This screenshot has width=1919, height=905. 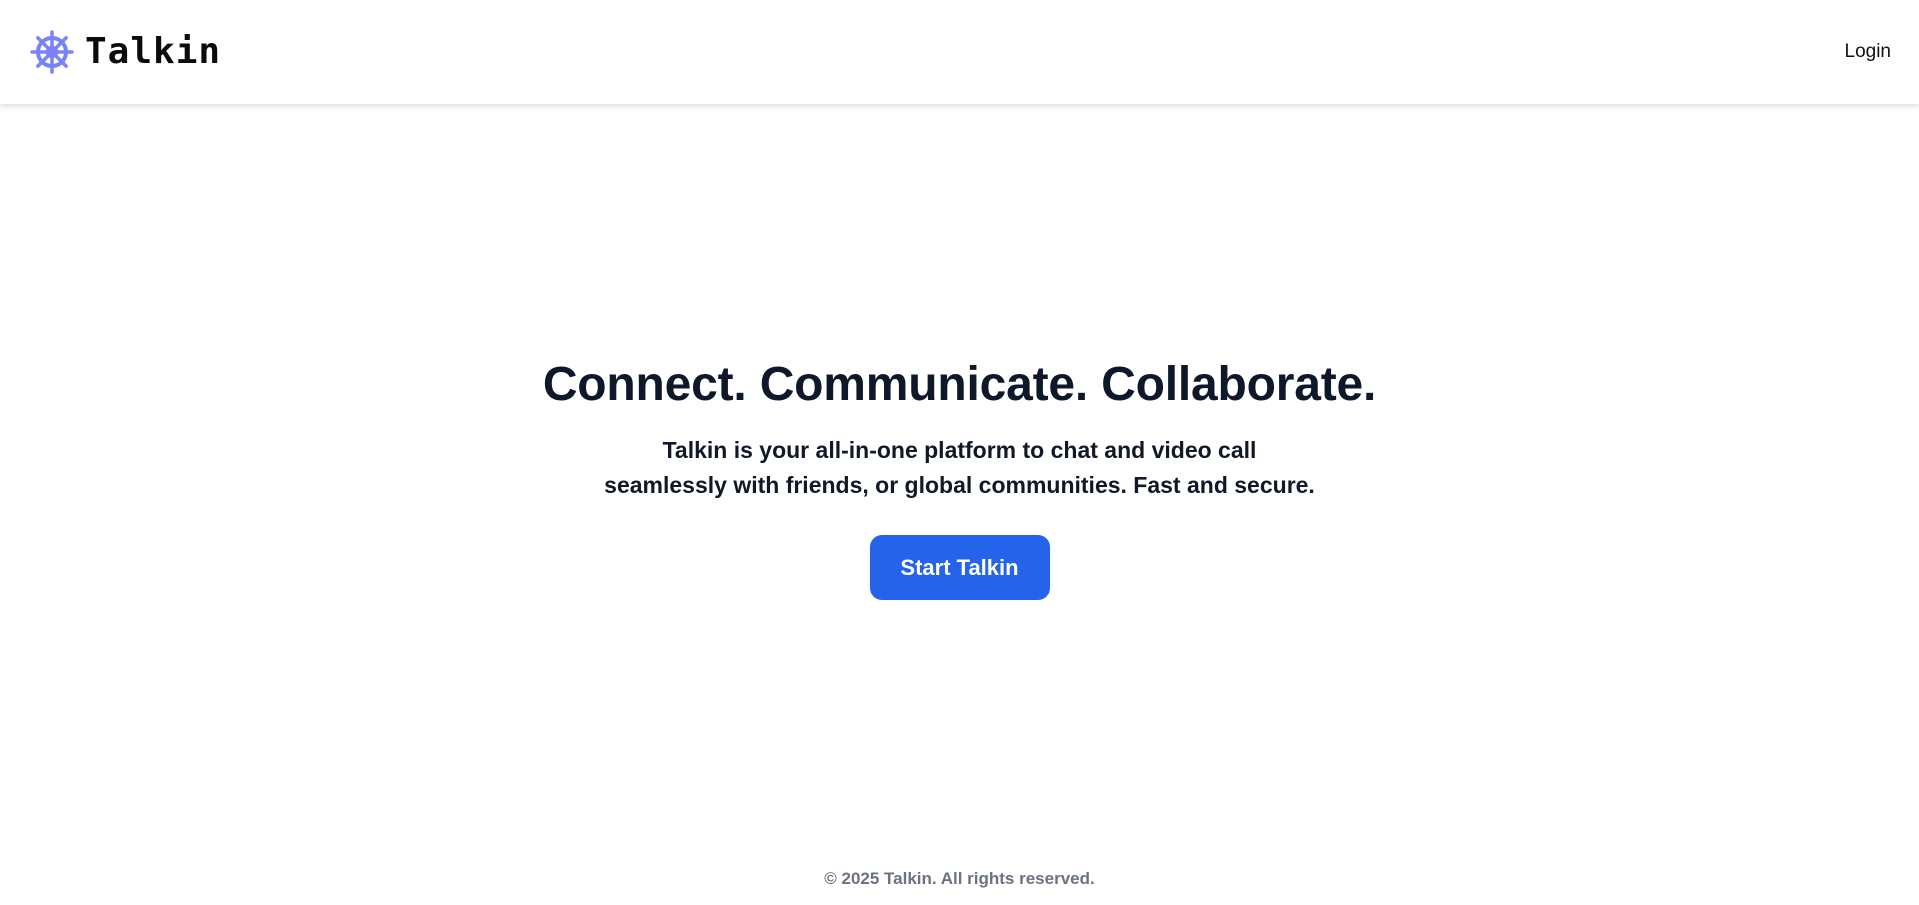 What do you see at coordinates (1868, 52) in the screenshot?
I see `login-link: Login` at bounding box center [1868, 52].